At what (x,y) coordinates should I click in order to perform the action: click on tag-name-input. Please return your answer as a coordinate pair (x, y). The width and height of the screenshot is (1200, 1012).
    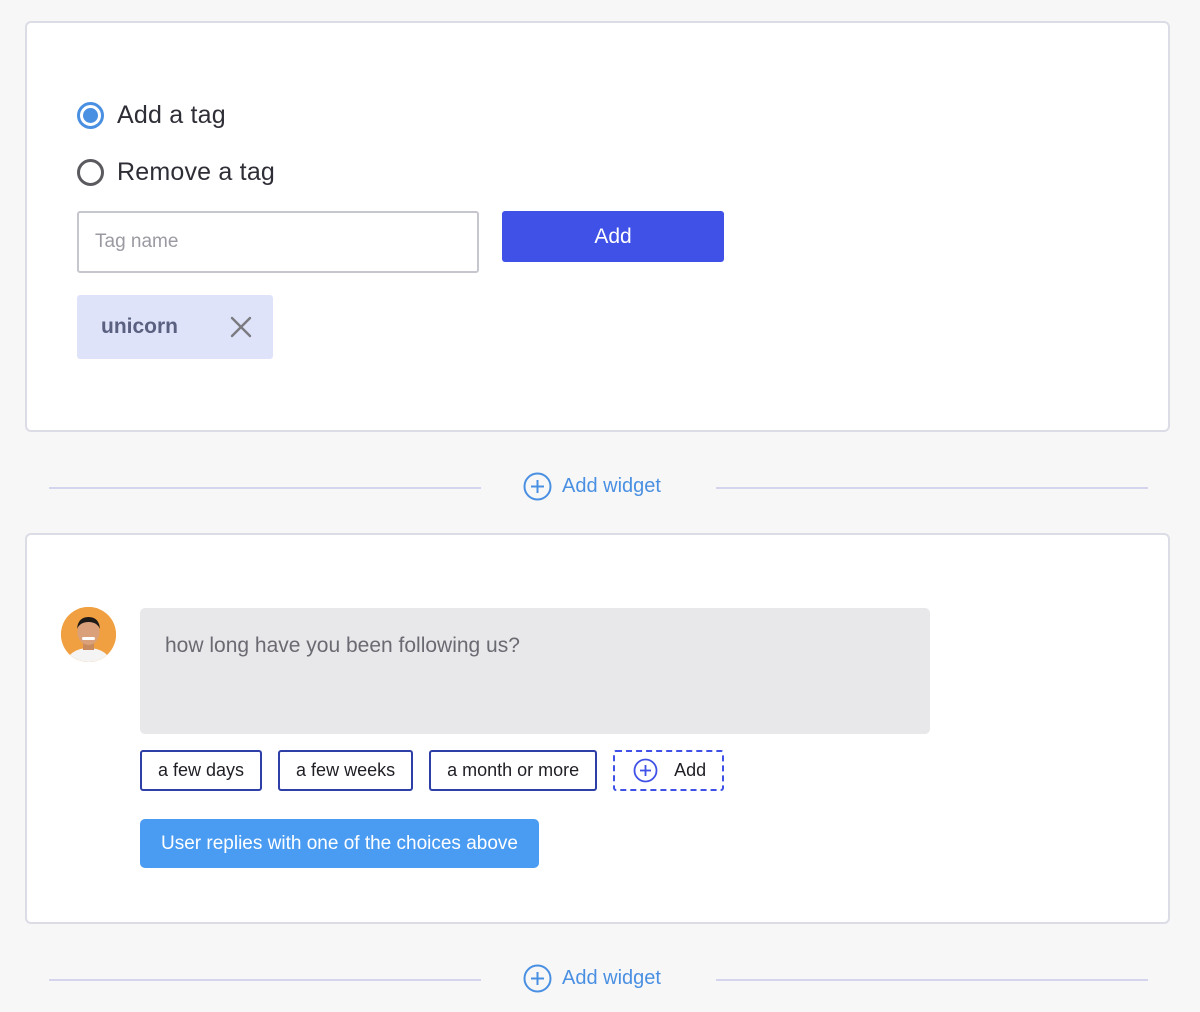
    Looking at the image, I should click on (278, 242).